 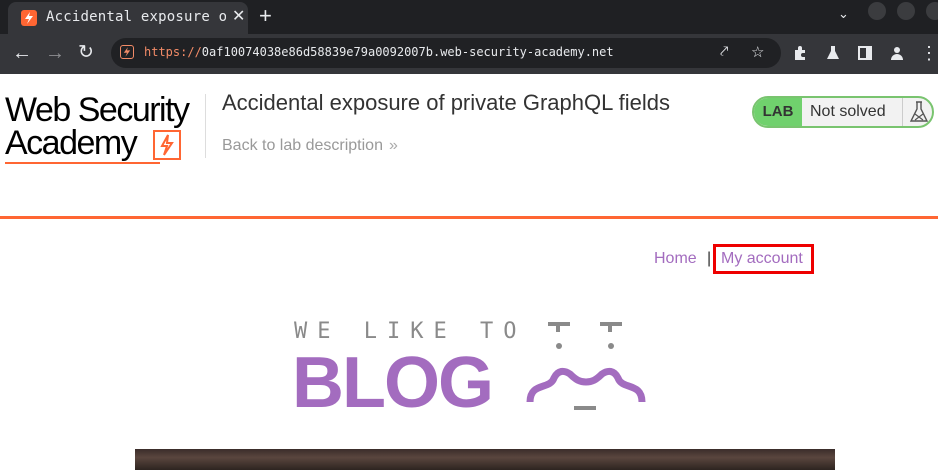 What do you see at coordinates (906, 11) in the screenshot?
I see `window-maximize-button` at bounding box center [906, 11].